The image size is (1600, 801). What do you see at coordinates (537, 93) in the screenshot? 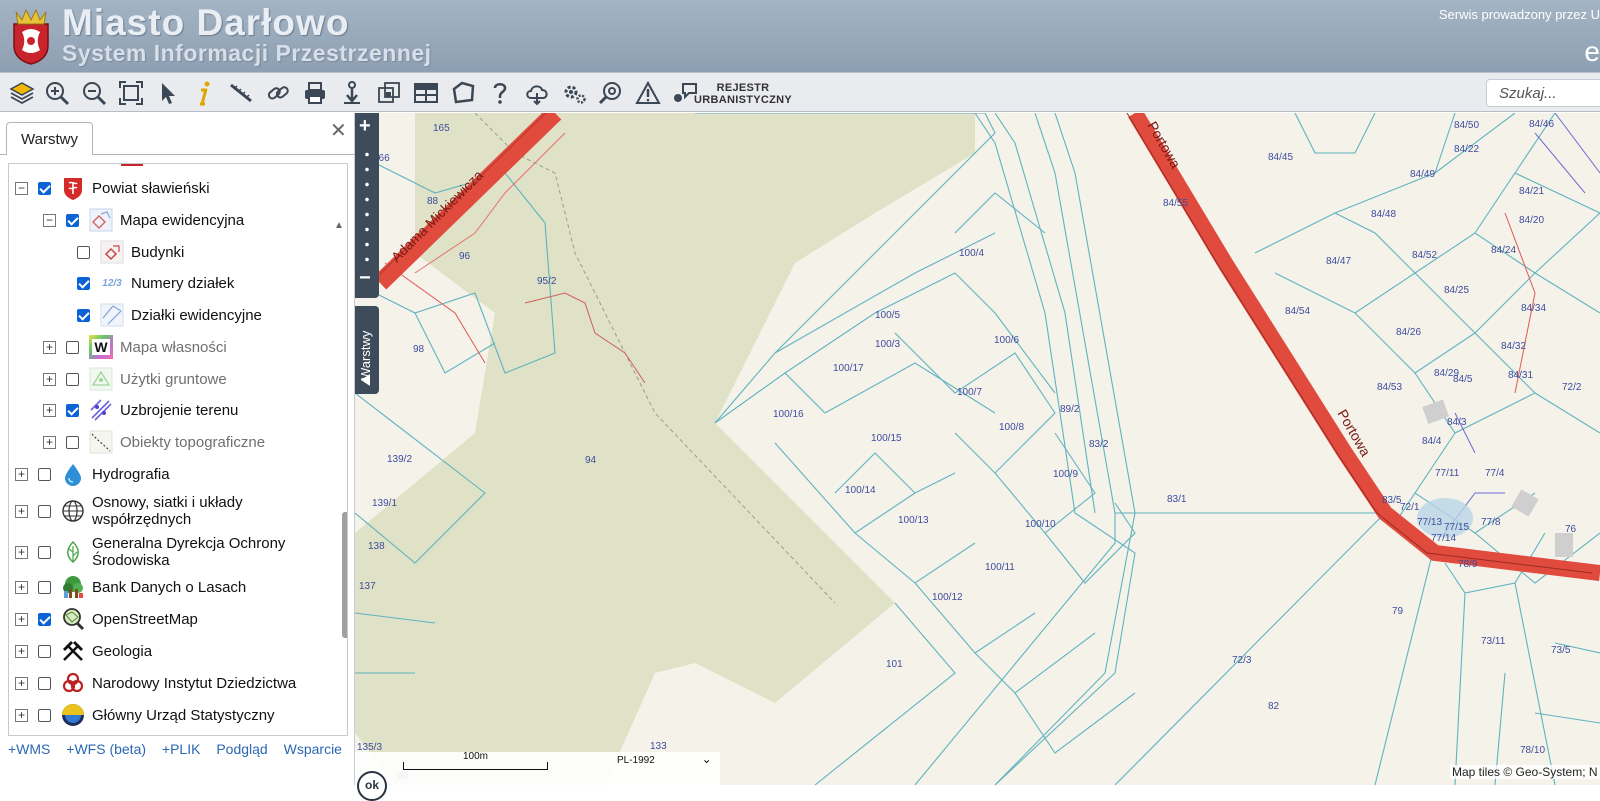
I see `cloud-icon` at bounding box center [537, 93].